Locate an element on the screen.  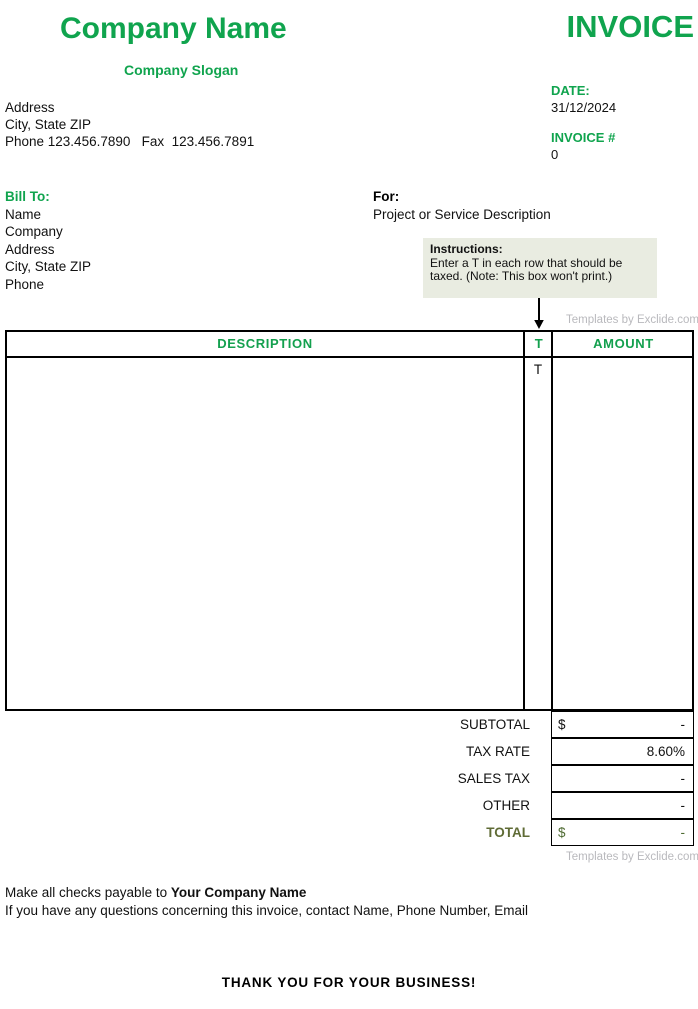
table-row-tax-flag: T is located at coordinates (538, 369).